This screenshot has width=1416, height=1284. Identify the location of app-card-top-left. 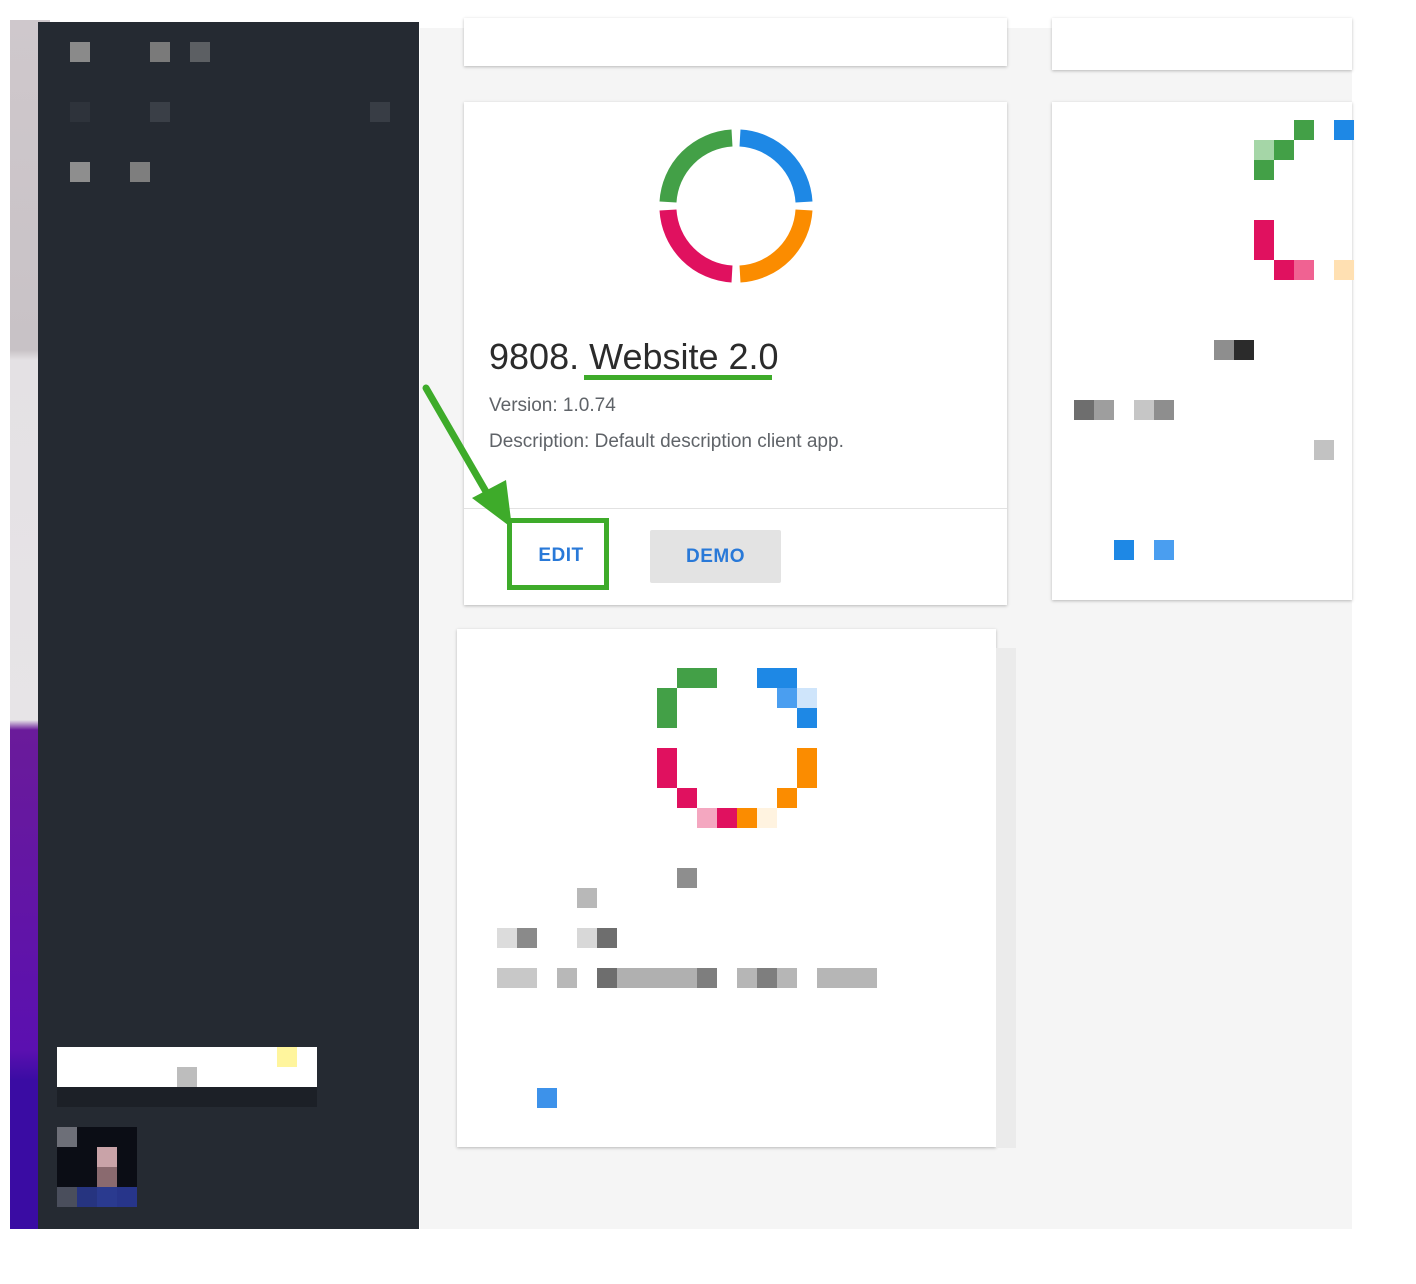
(735, 42).